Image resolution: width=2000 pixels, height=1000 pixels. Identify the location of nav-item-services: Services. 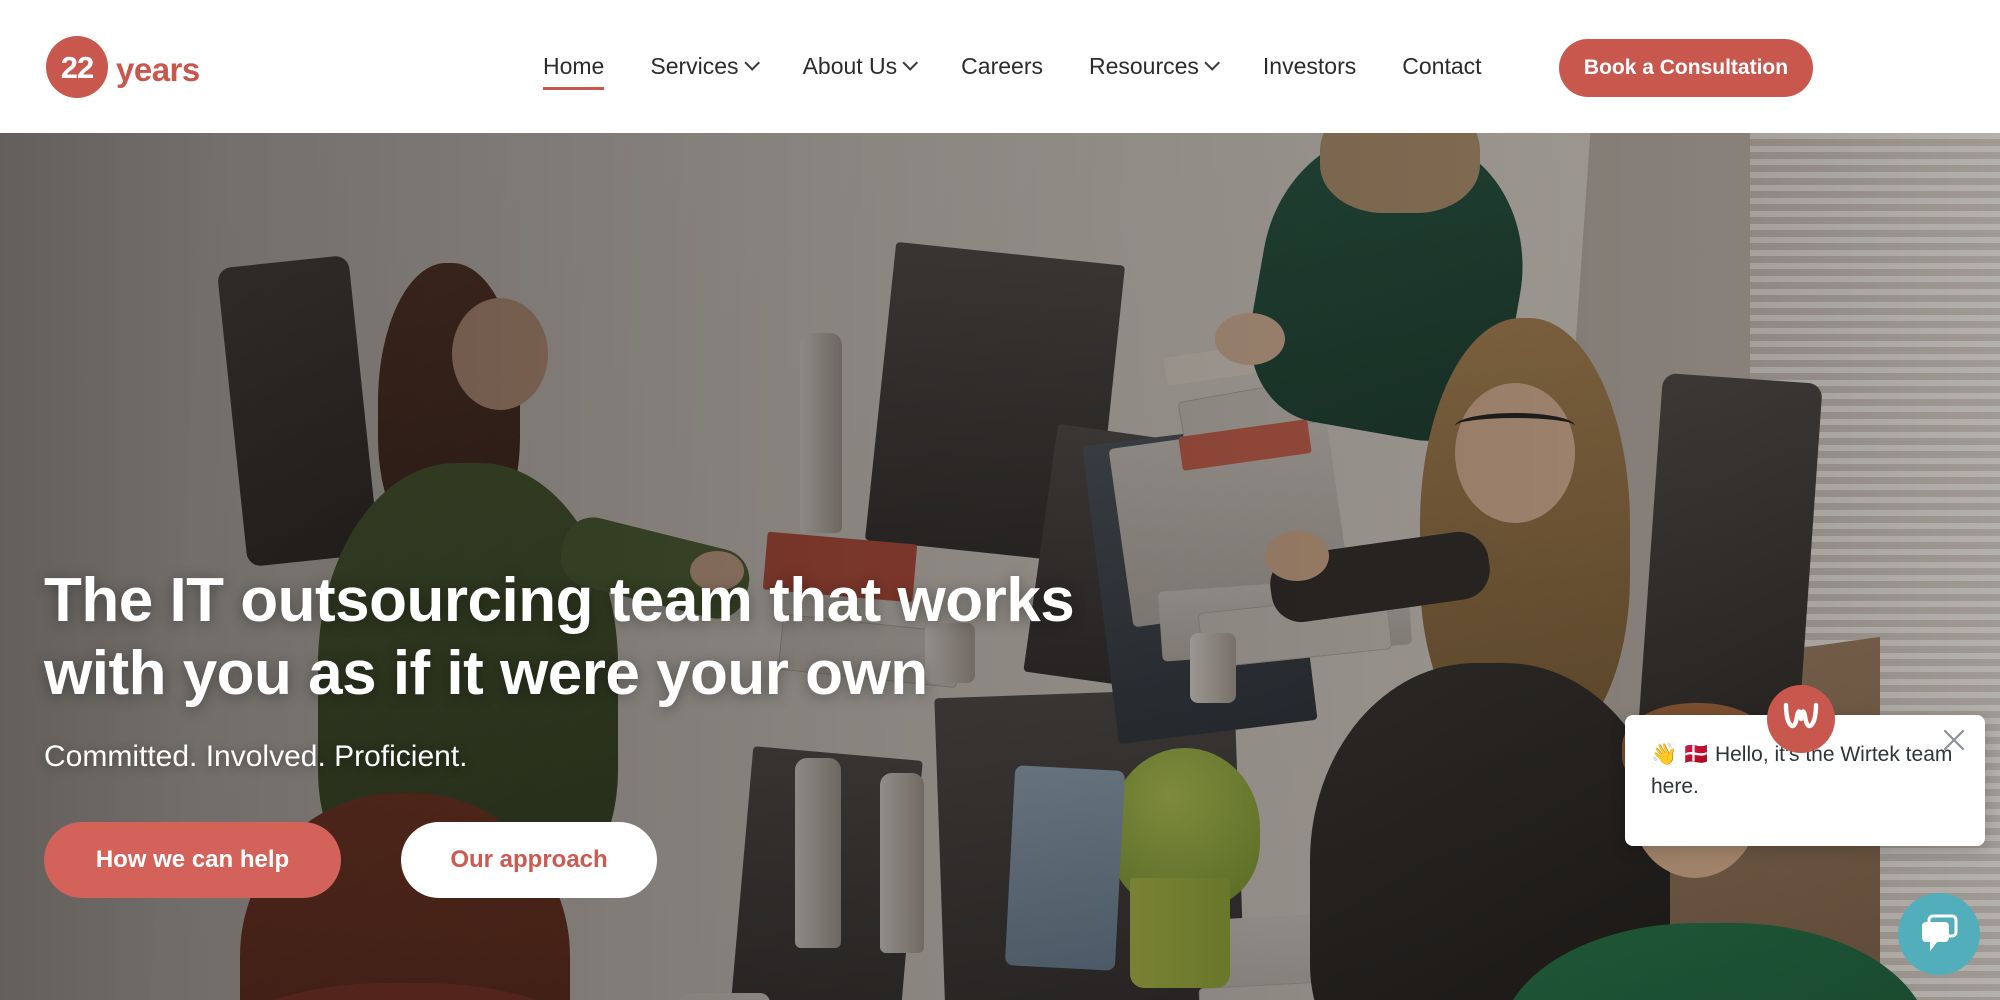
(703, 66).